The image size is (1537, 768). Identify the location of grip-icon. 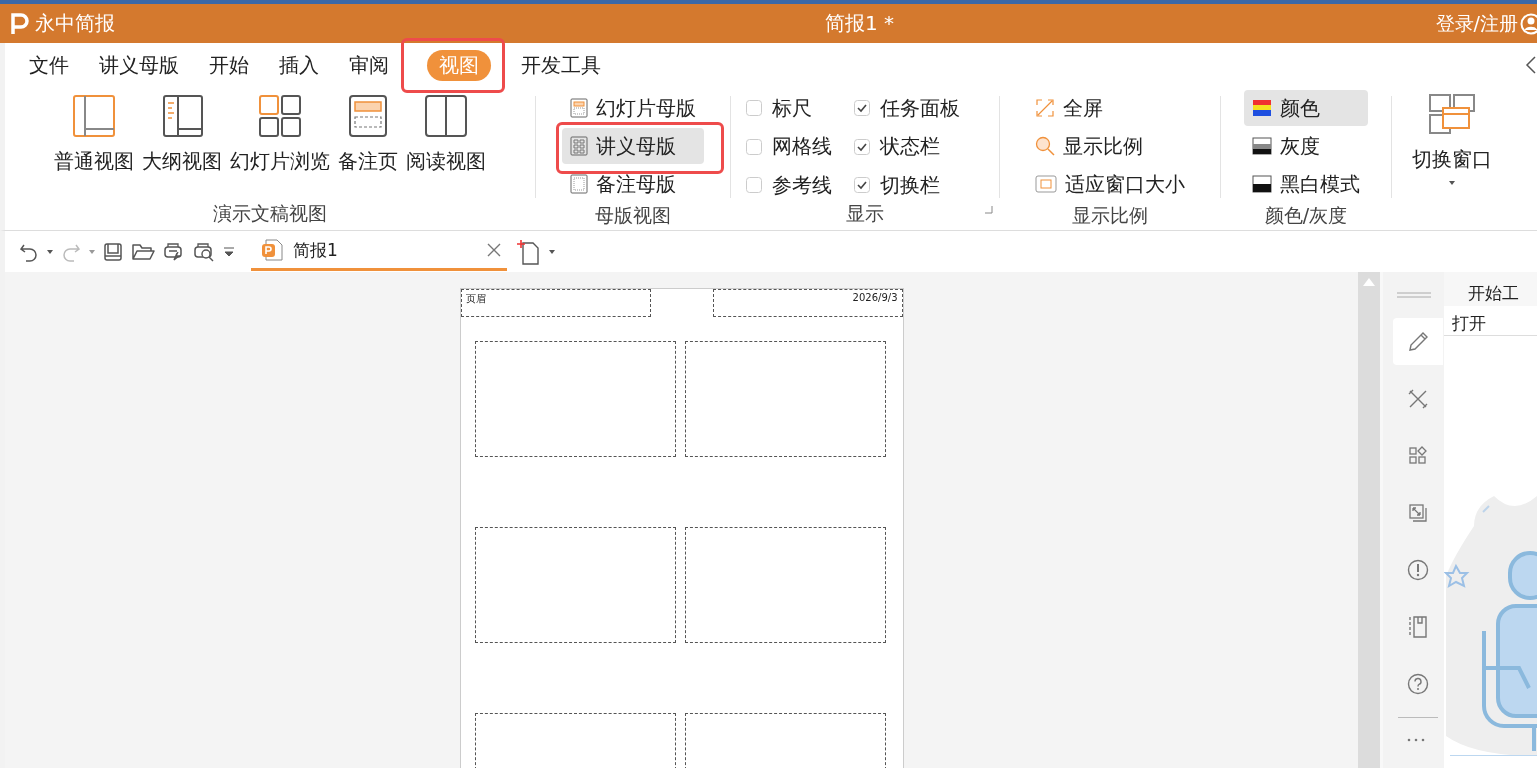
(1413, 295).